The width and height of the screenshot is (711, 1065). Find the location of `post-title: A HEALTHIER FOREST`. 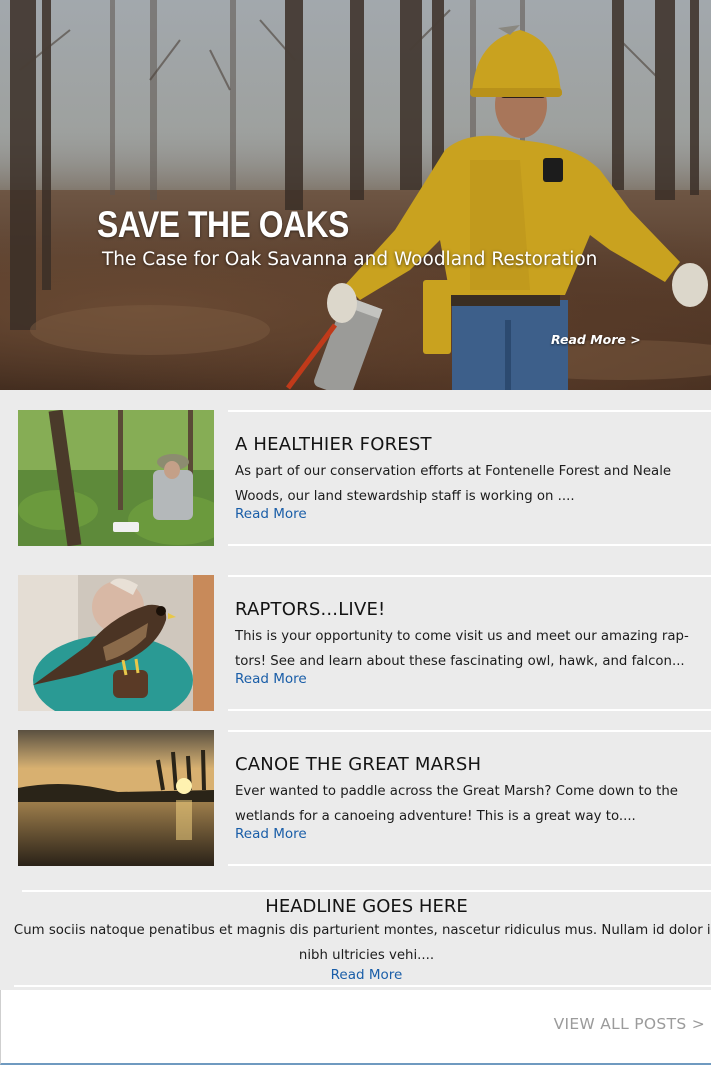

post-title: A HEALTHIER FOREST is located at coordinates (333, 444).